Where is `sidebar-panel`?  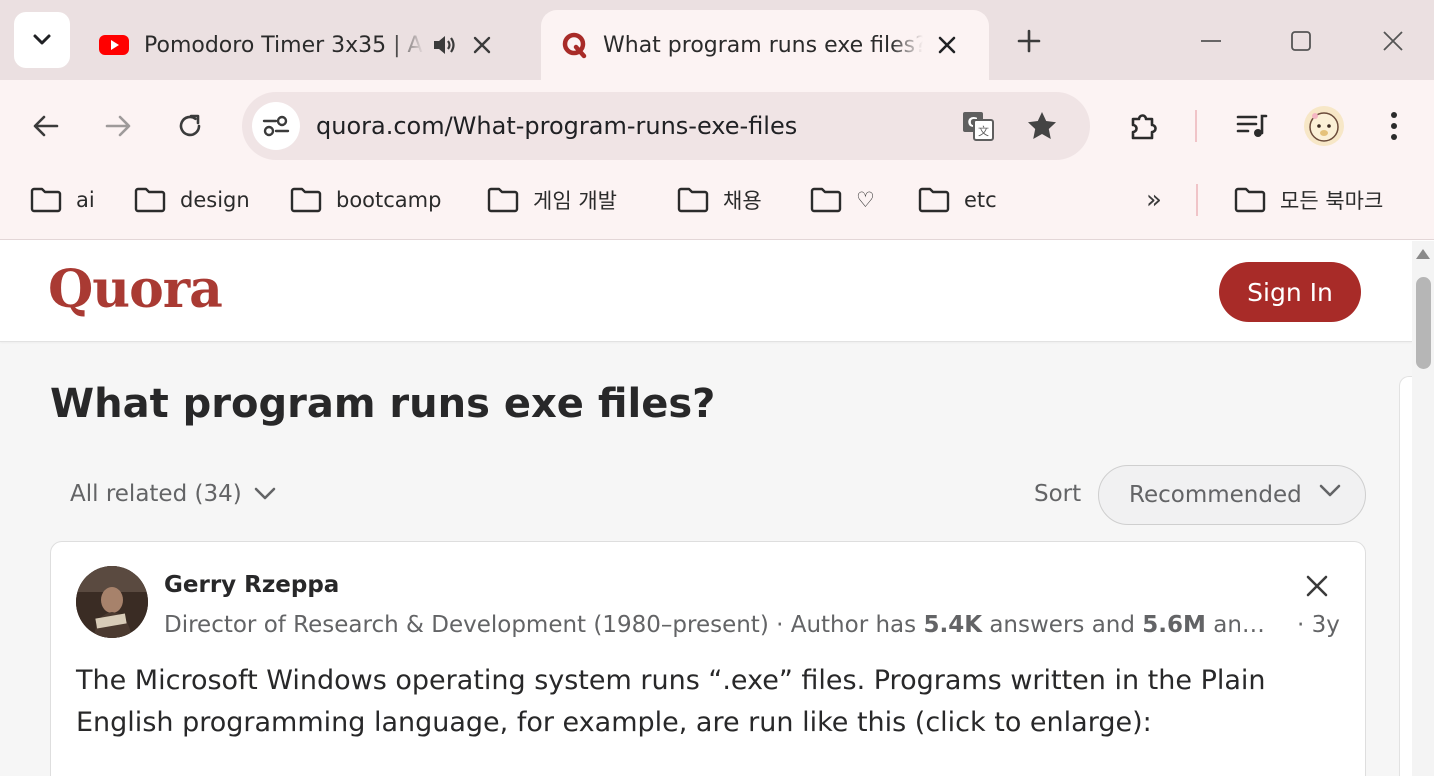
sidebar-panel is located at coordinates (1405, 576).